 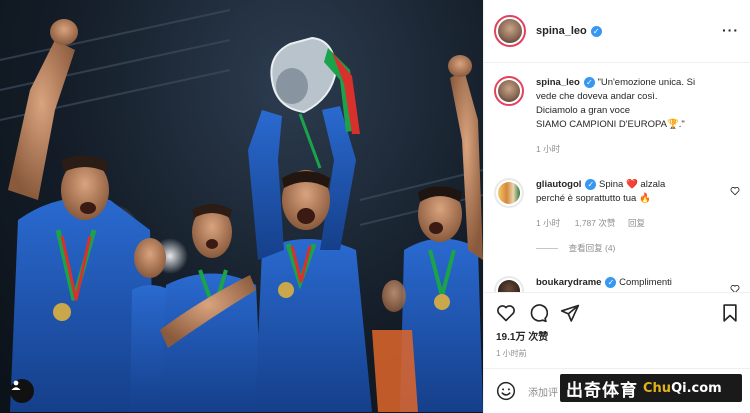 What do you see at coordinates (645, 282) in the screenshot?
I see `comment-text: Complimenti` at bounding box center [645, 282].